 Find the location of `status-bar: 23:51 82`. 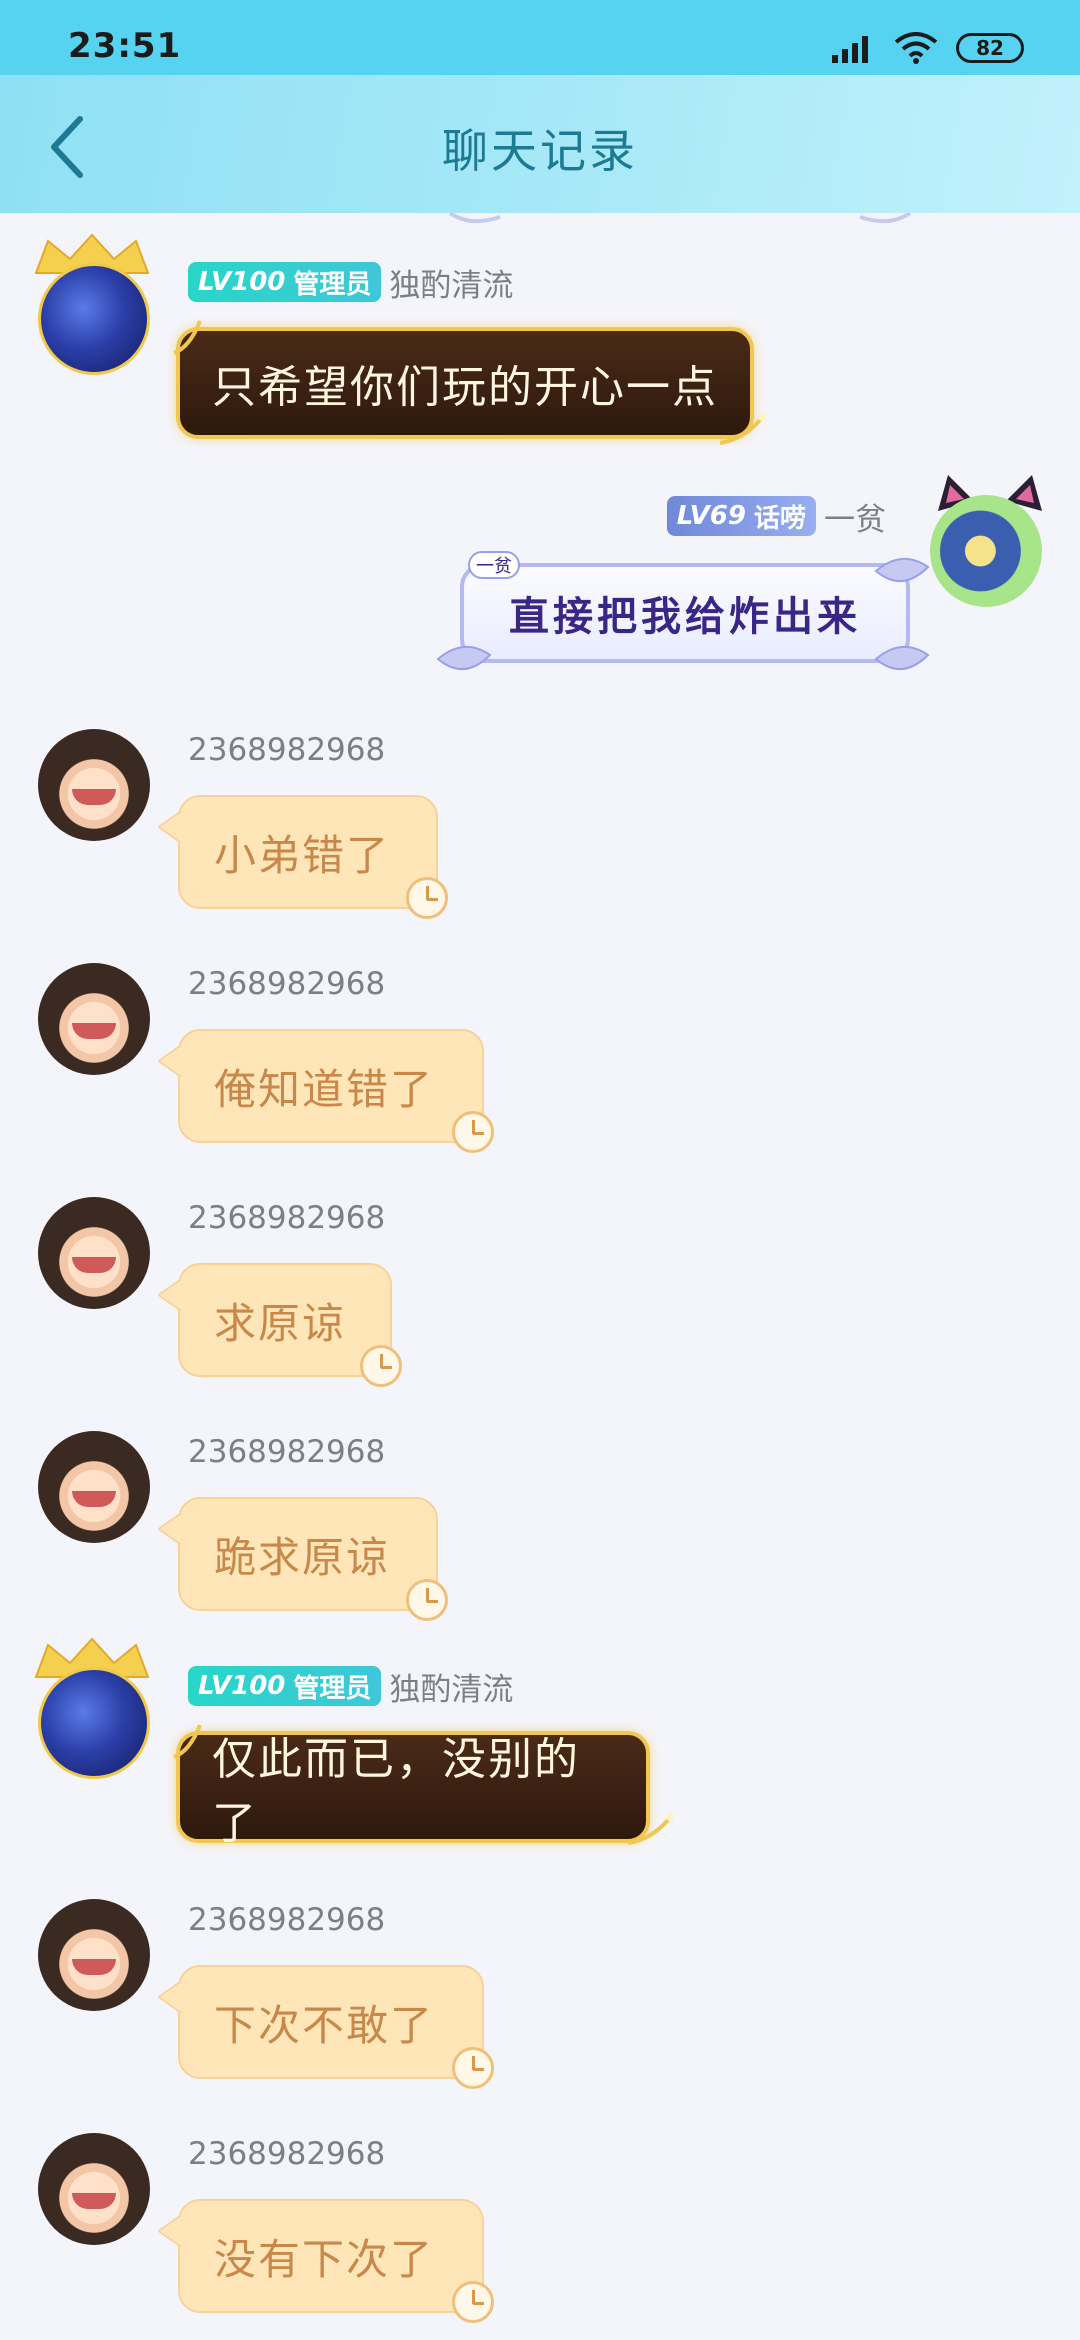

status-bar: 23:51 82 is located at coordinates (540, 37).